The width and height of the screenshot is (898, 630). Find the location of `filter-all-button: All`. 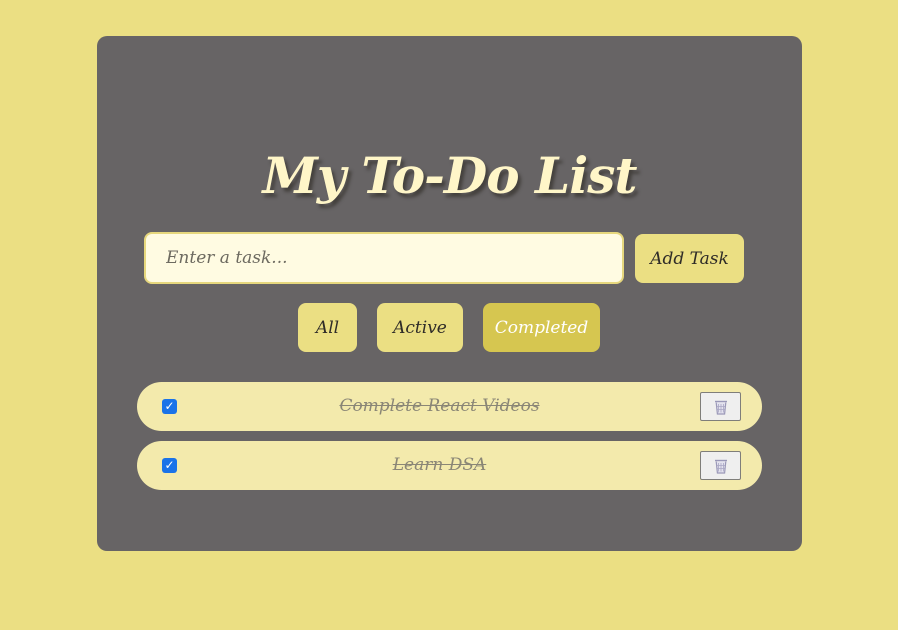

filter-all-button: All is located at coordinates (327, 327).